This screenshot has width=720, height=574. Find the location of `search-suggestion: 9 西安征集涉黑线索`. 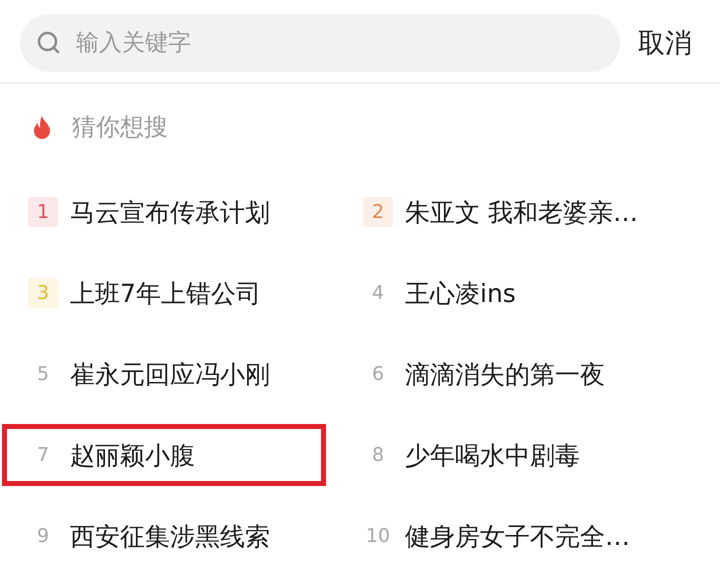

search-suggestion: 9 西安征集涉黑线索 is located at coordinates (164, 536).